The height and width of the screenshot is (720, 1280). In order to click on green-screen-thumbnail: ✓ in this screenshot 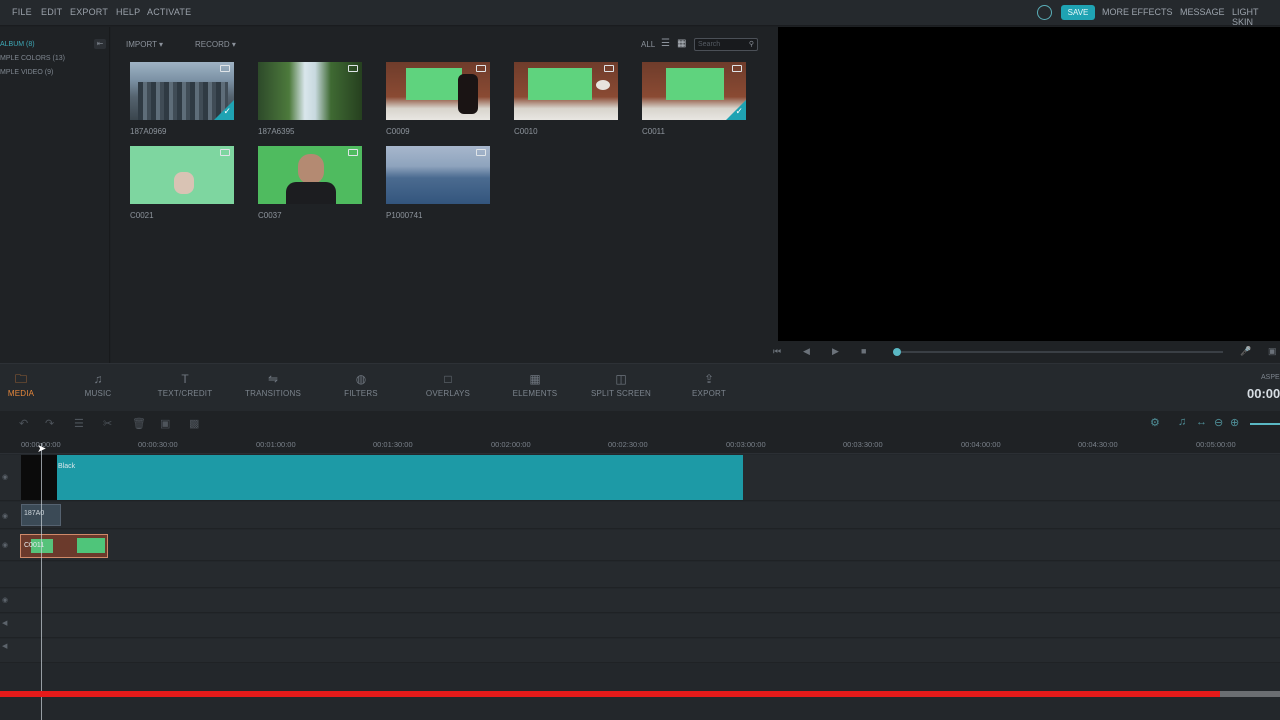, I will do `click(694, 91)`.